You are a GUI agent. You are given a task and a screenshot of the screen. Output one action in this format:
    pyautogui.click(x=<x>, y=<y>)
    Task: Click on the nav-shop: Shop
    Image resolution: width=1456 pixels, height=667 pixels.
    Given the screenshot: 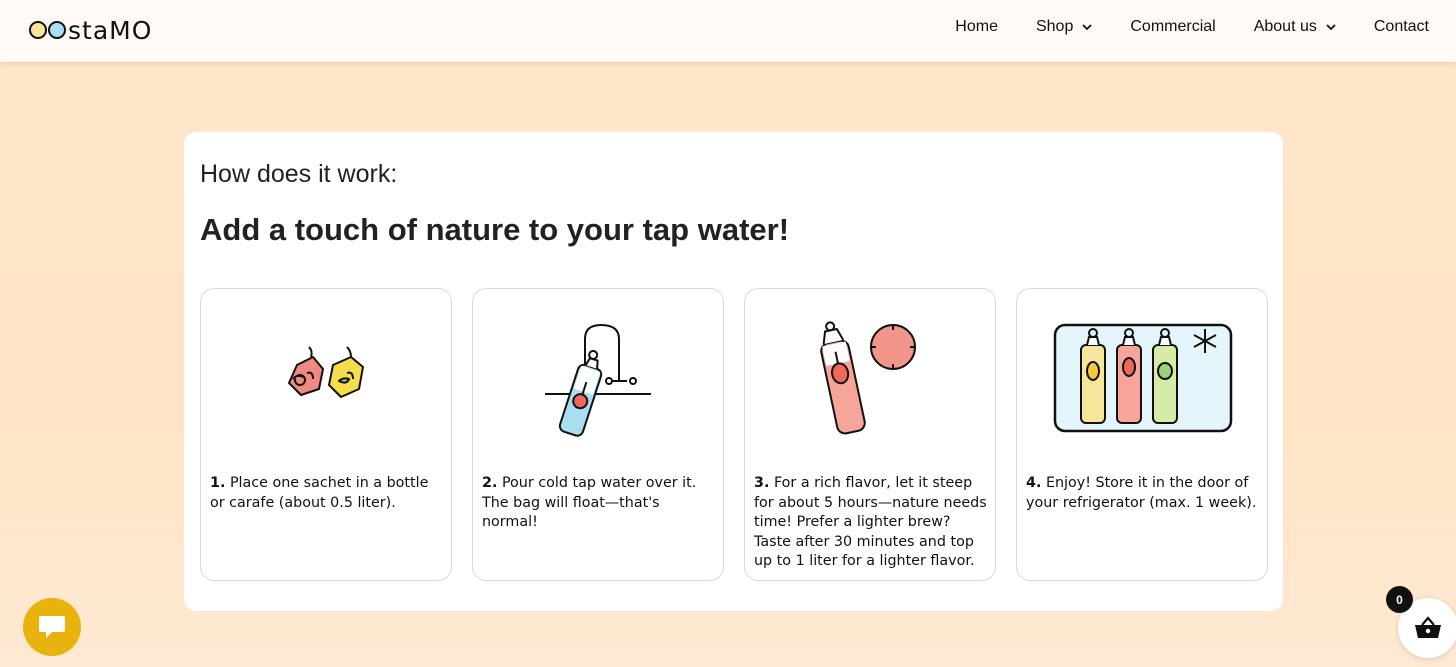 What is the action you would take?
    pyautogui.click(x=1064, y=27)
    